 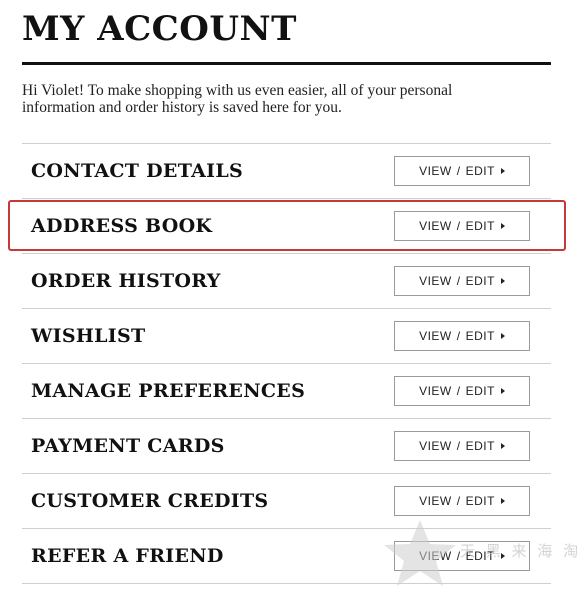 What do you see at coordinates (122, 226) in the screenshot?
I see `section-label: ADDRESS BOOK` at bounding box center [122, 226].